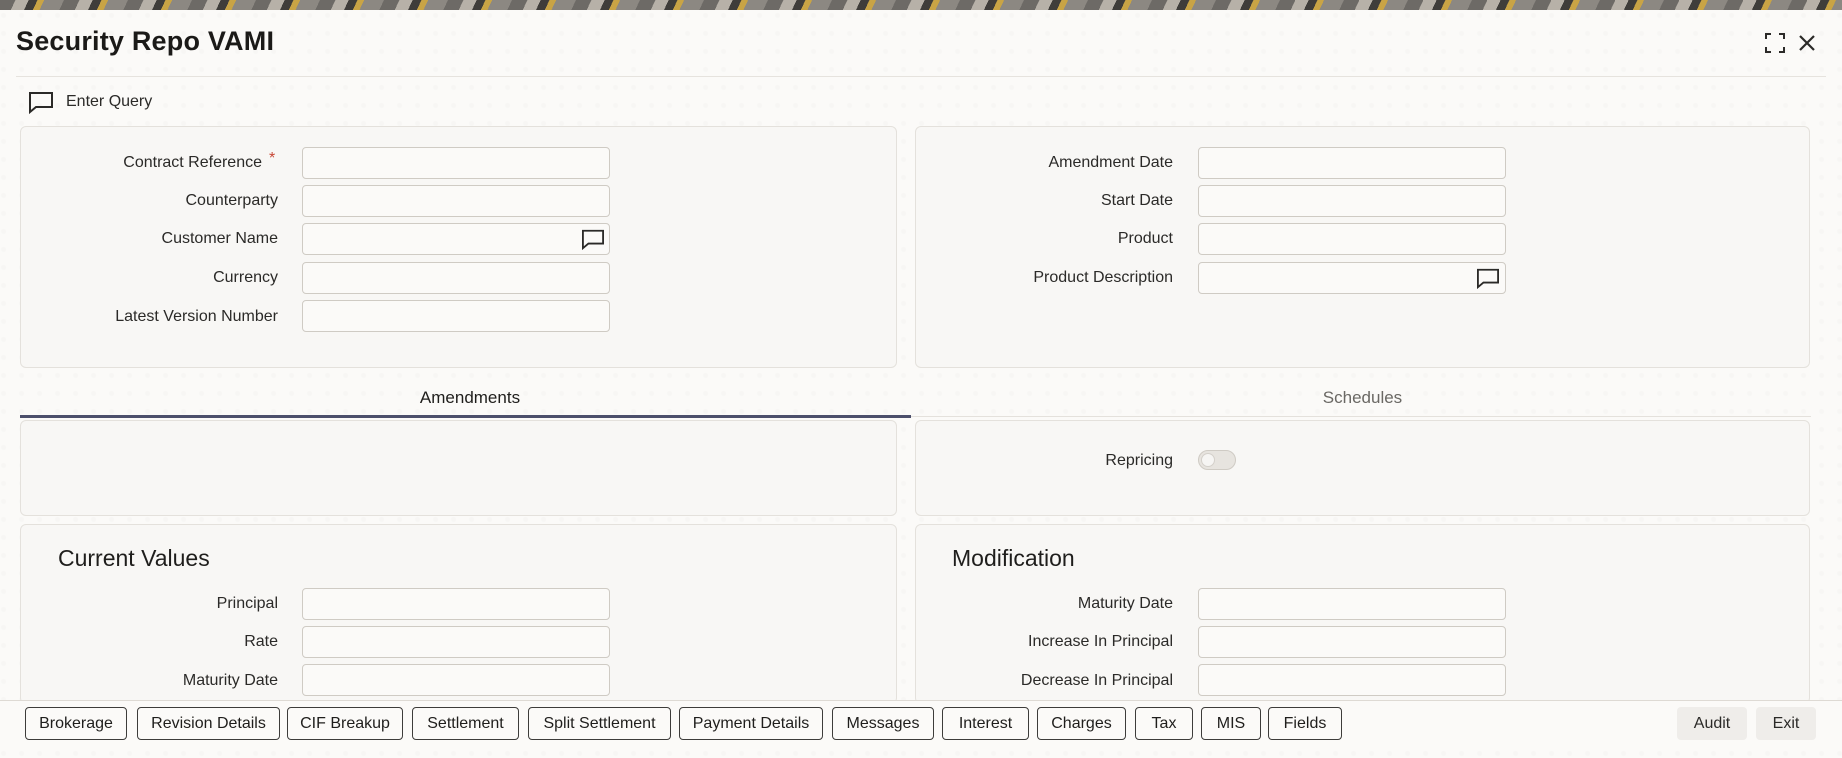  I want to click on rate-label: Rate, so click(261, 641).